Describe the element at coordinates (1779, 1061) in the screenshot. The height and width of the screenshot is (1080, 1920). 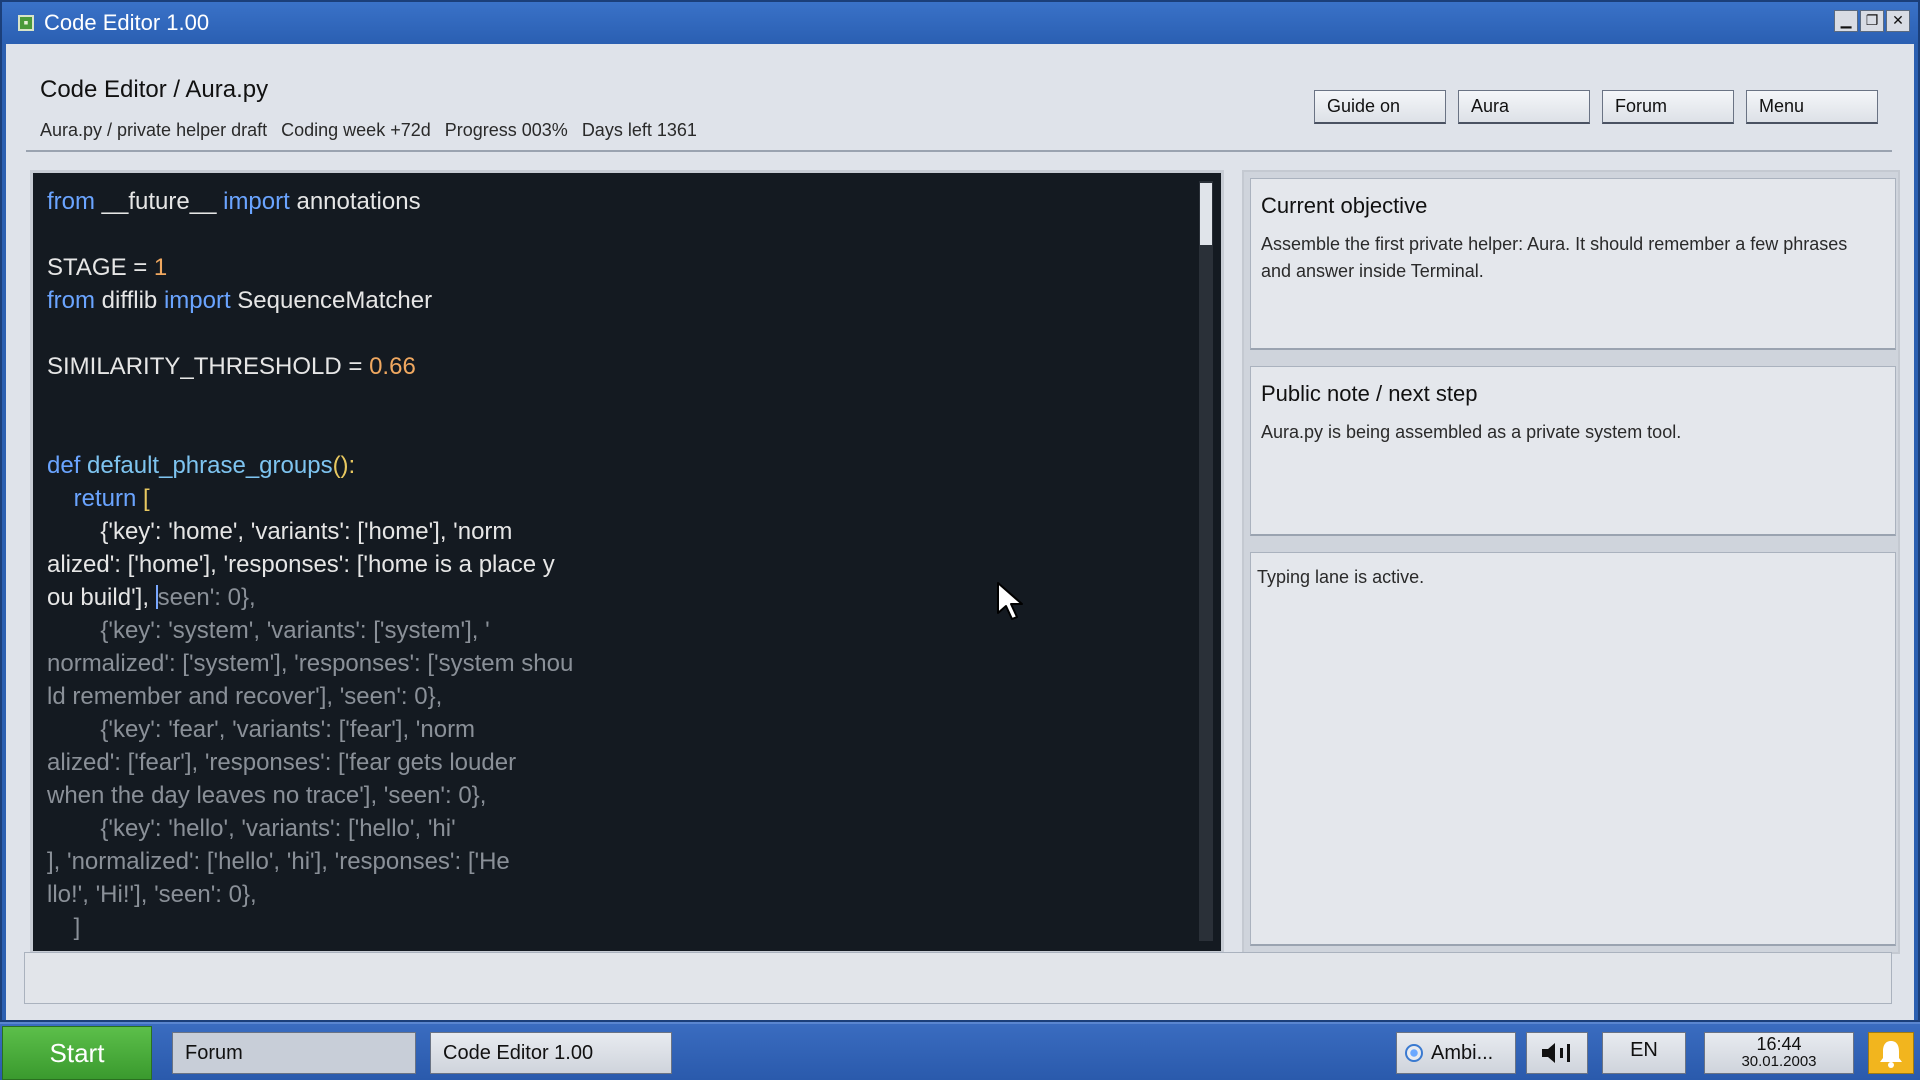
I see `clock-date: 30.01.2003` at that location.